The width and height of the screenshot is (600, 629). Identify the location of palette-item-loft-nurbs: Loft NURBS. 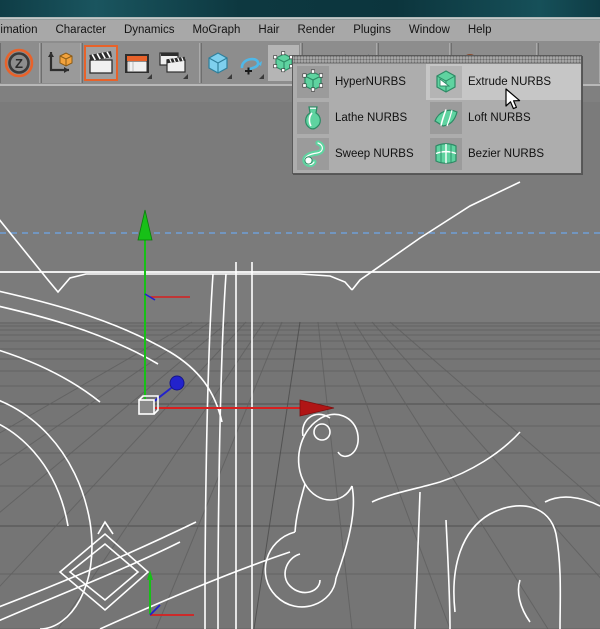
(503, 118).